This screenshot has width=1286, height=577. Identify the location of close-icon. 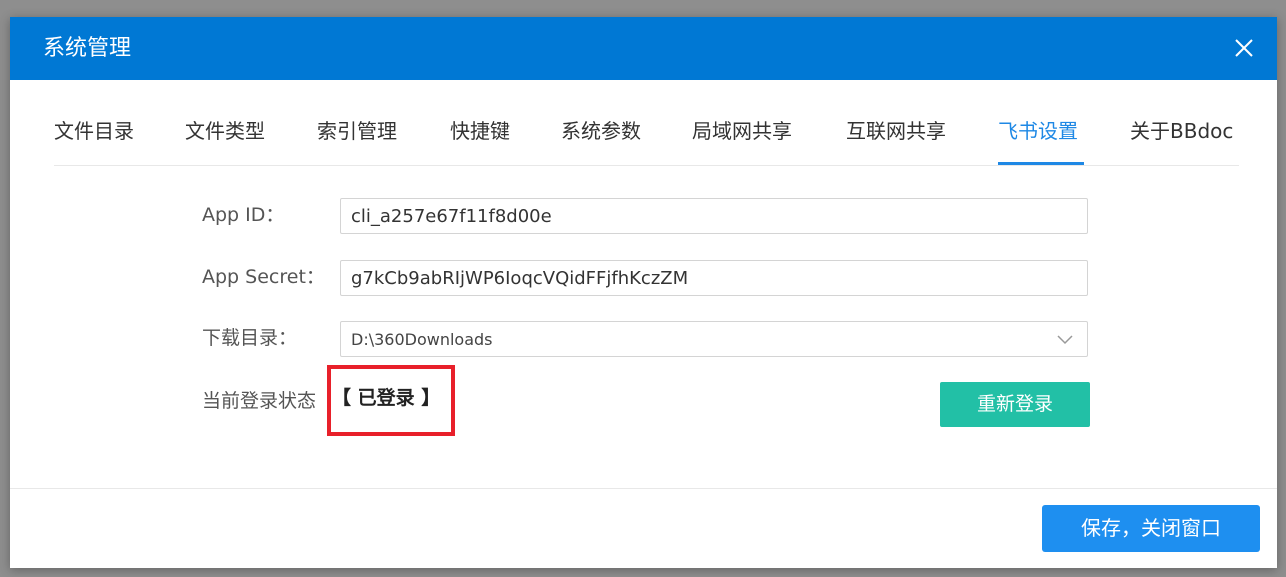
(1244, 48).